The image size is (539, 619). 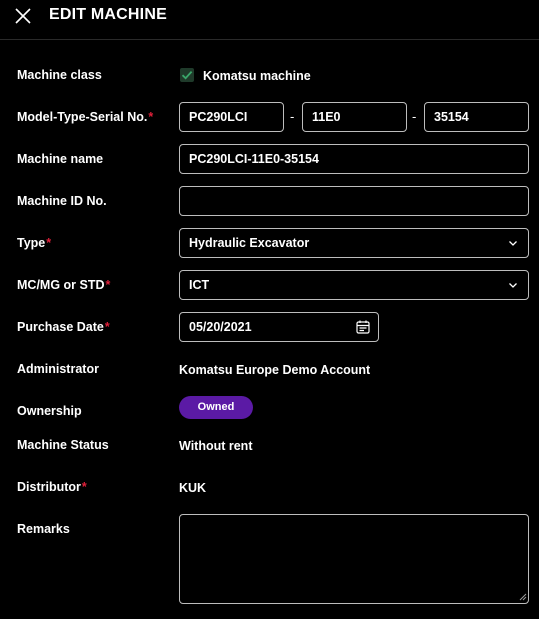 I want to click on machine-status-value: Without rent, so click(x=216, y=446).